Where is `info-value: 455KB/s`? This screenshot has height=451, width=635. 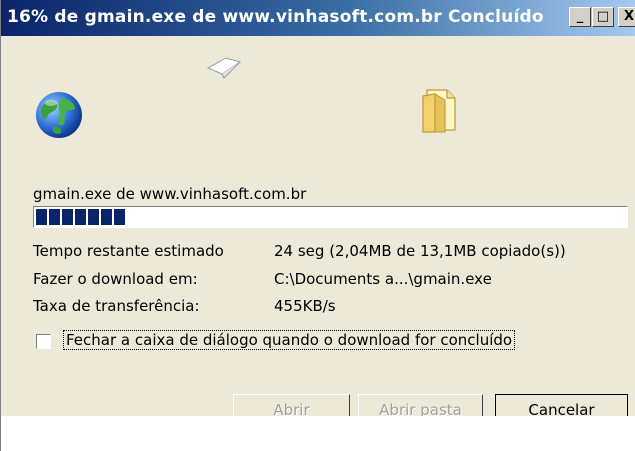 info-value: 455KB/s is located at coordinates (305, 306).